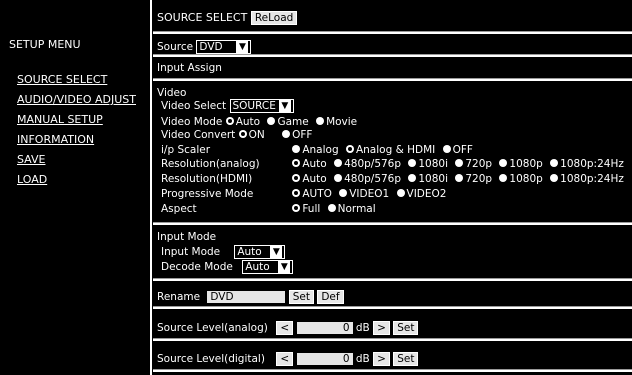  I want to click on decode-mode-value: Auto, so click(257, 267).